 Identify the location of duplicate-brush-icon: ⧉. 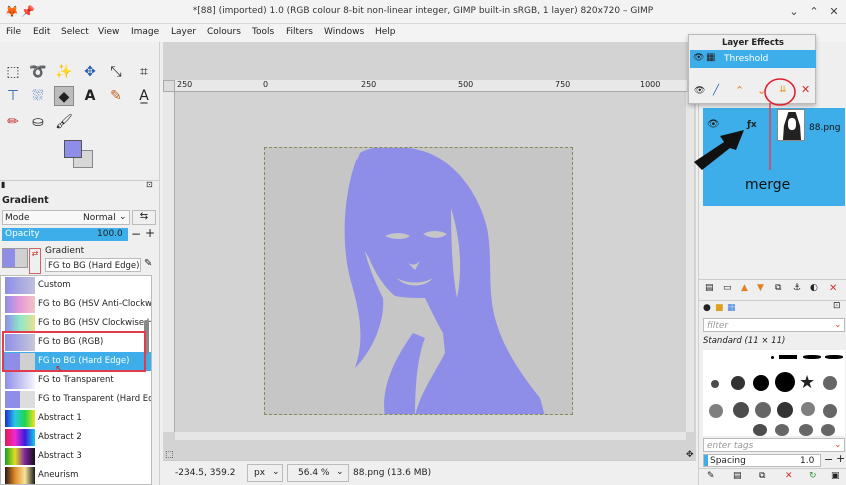
(762, 476).